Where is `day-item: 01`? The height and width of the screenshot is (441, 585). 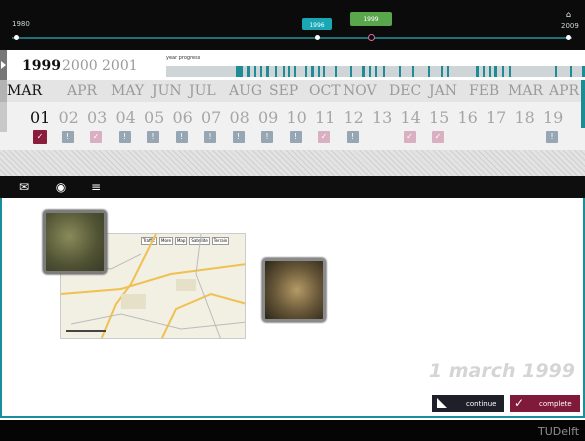
day-item: 01 is located at coordinates (40, 117).